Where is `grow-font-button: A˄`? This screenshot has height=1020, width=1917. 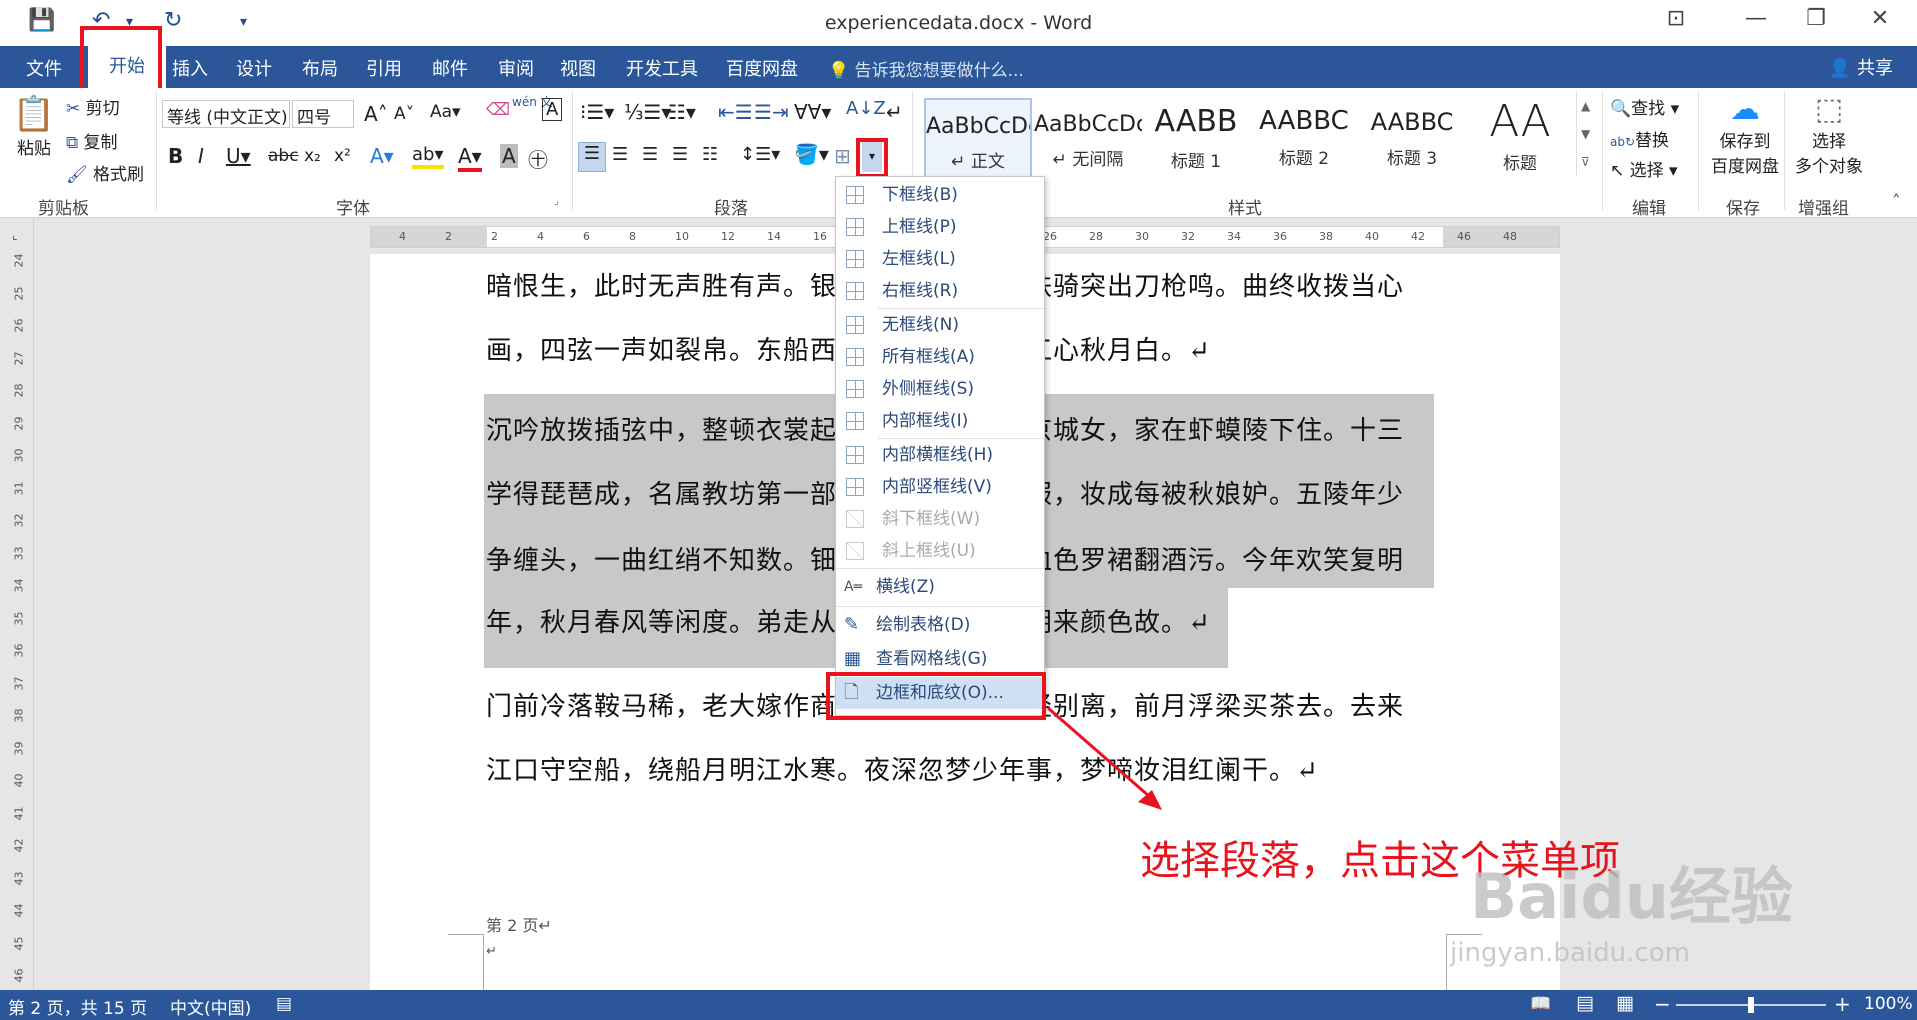
grow-font-button: A˄ is located at coordinates (376, 114).